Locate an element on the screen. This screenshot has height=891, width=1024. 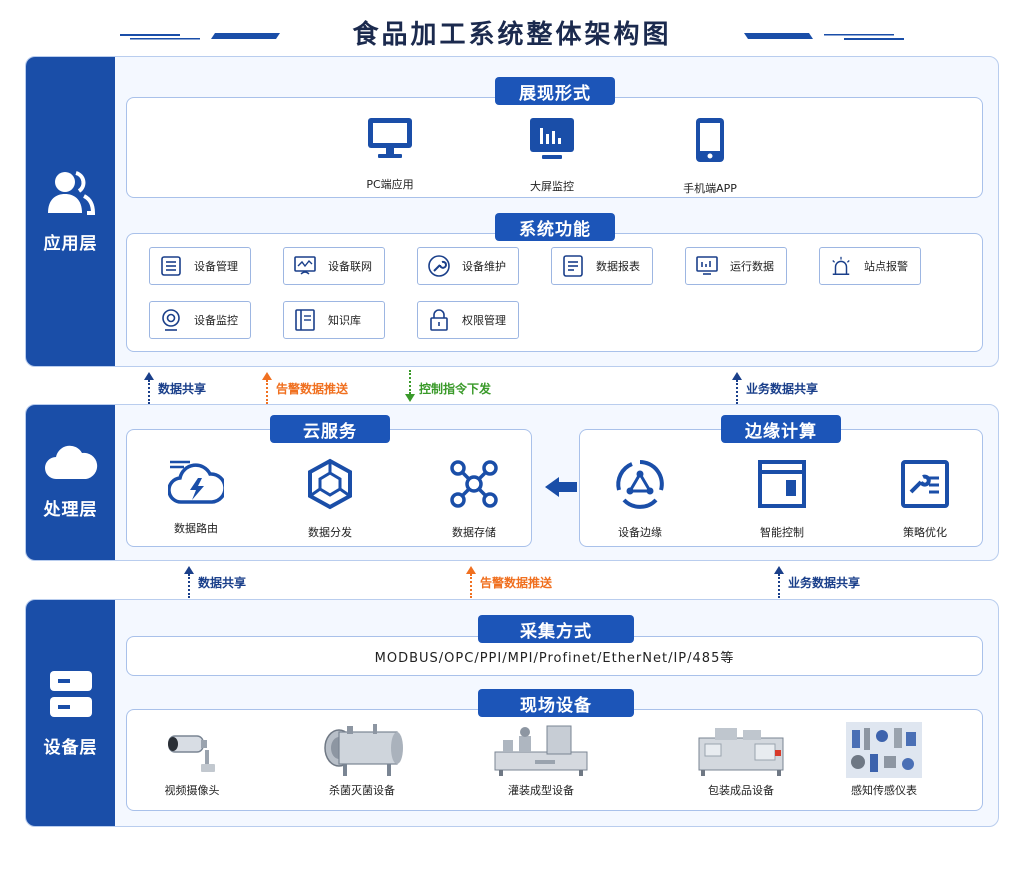
function-knowledge-base: 知识库 is located at coordinates (334, 320).